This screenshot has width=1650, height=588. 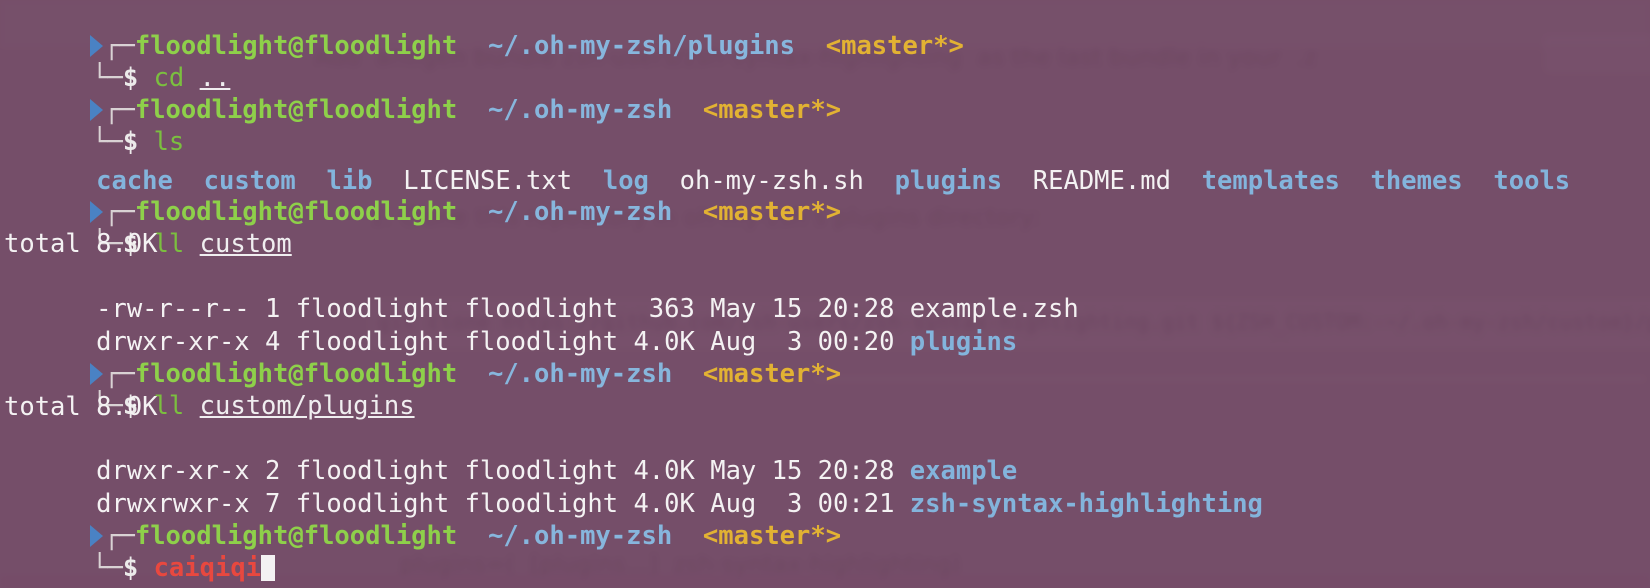 What do you see at coordinates (948, 181) in the screenshot?
I see `ls-entry-dir: plugins` at bounding box center [948, 181].